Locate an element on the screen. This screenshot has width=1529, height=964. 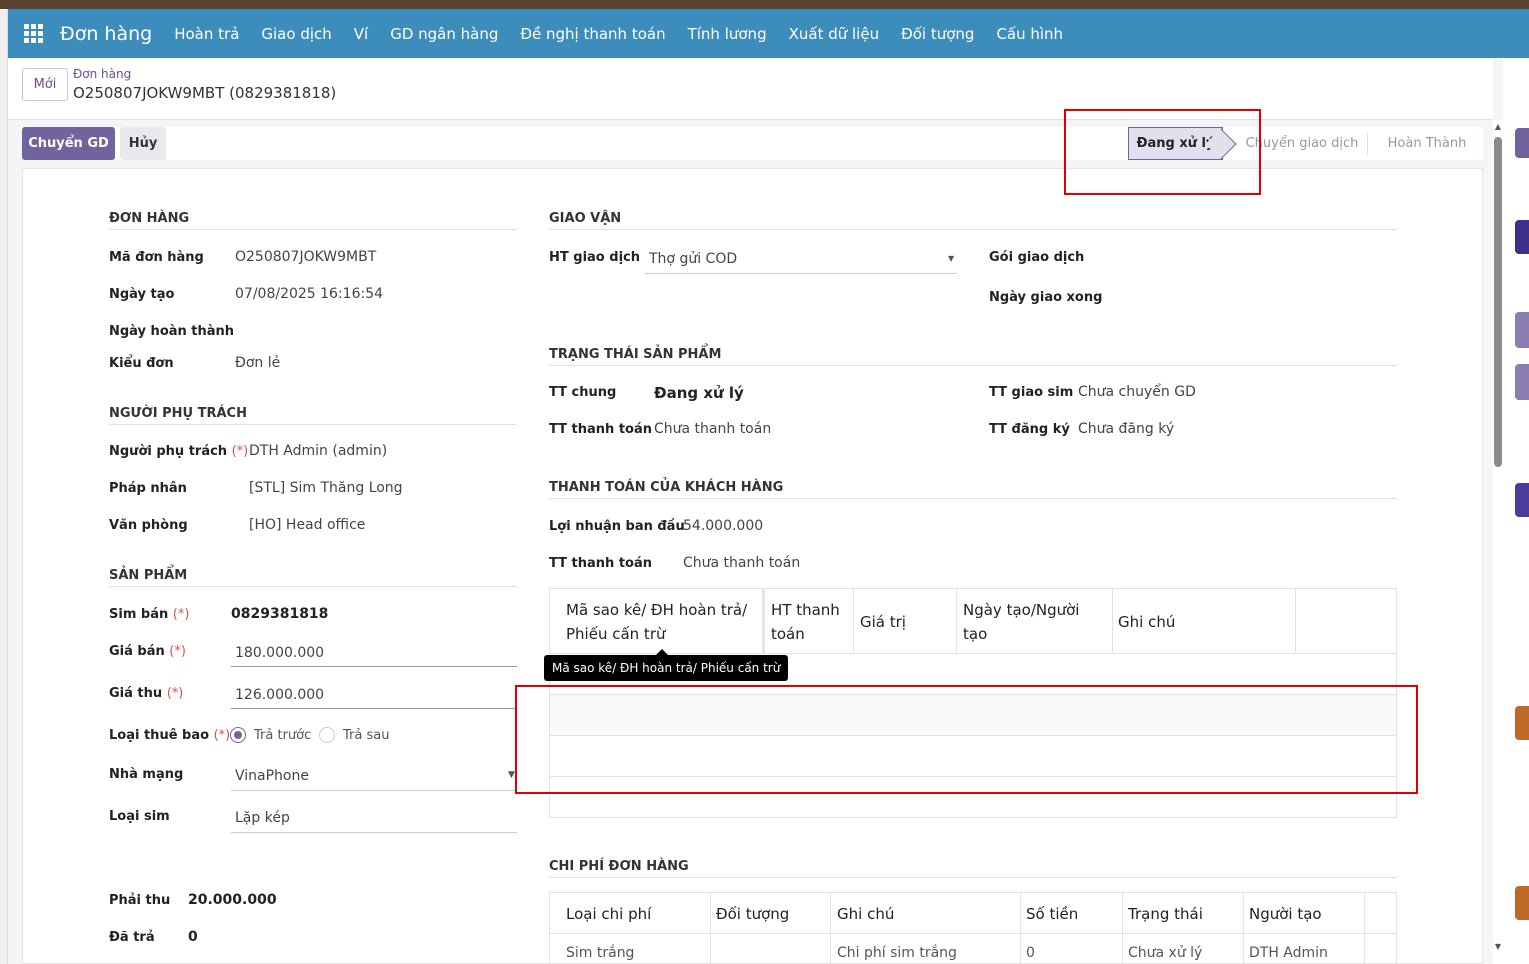
col-payment-method: HT thanh toán is located at coordinates (811, 622).